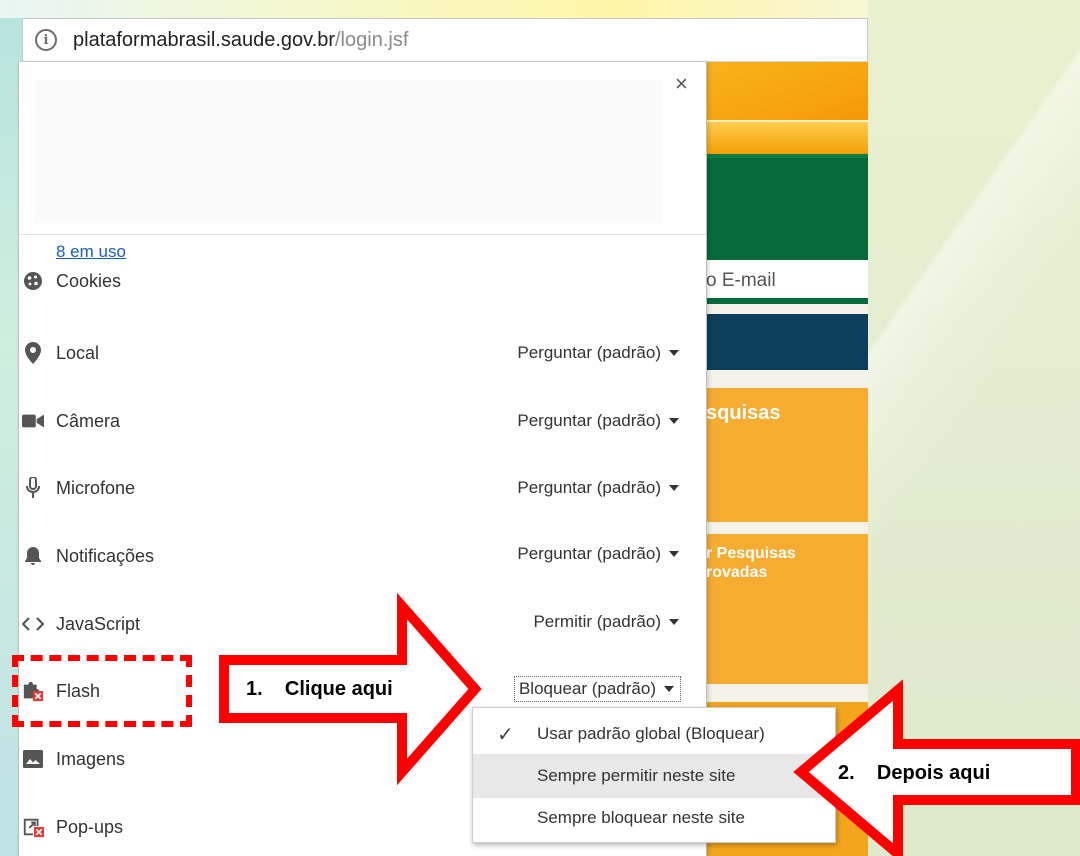 The image size is (1080, 856). Describe the element at coordinates (914, 773) in the screenshot. I see `annotation-step2-label: 2. Depois aqui` at that location.